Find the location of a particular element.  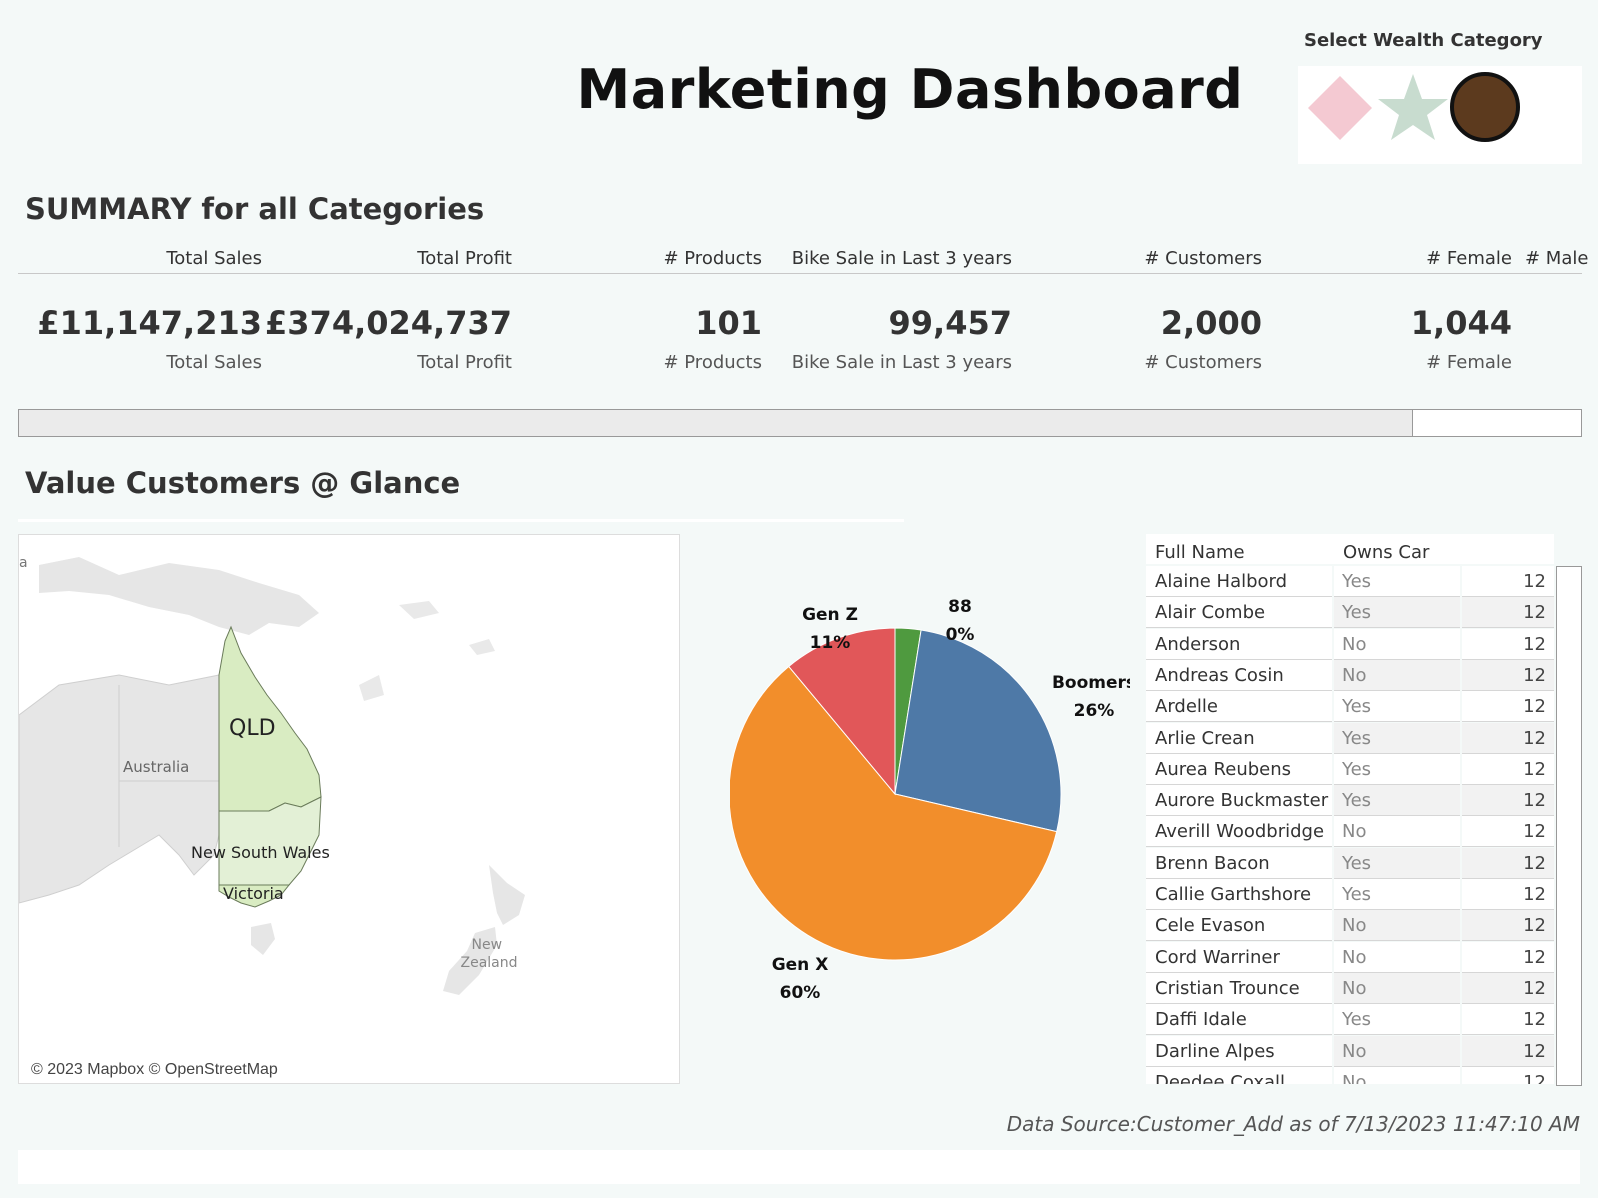

vertical-scrollbar is located at coordinates (1569, 826).